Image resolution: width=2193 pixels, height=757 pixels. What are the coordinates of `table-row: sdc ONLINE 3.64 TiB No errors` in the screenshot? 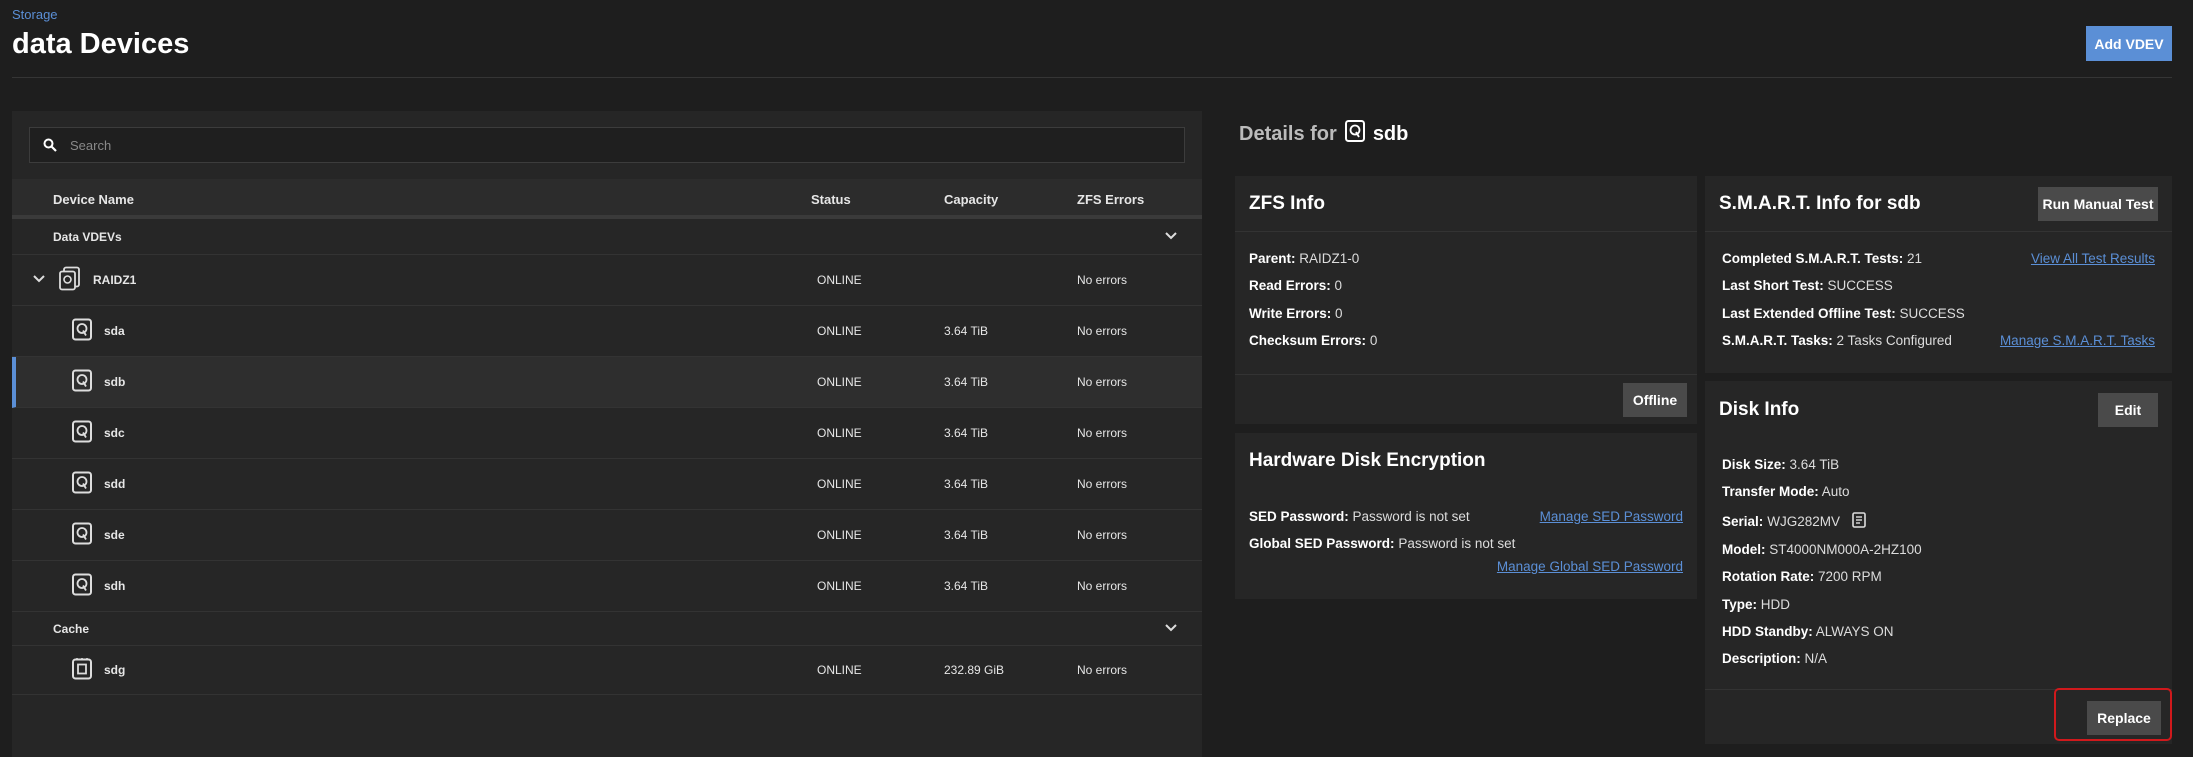 It's located at (607, 433).